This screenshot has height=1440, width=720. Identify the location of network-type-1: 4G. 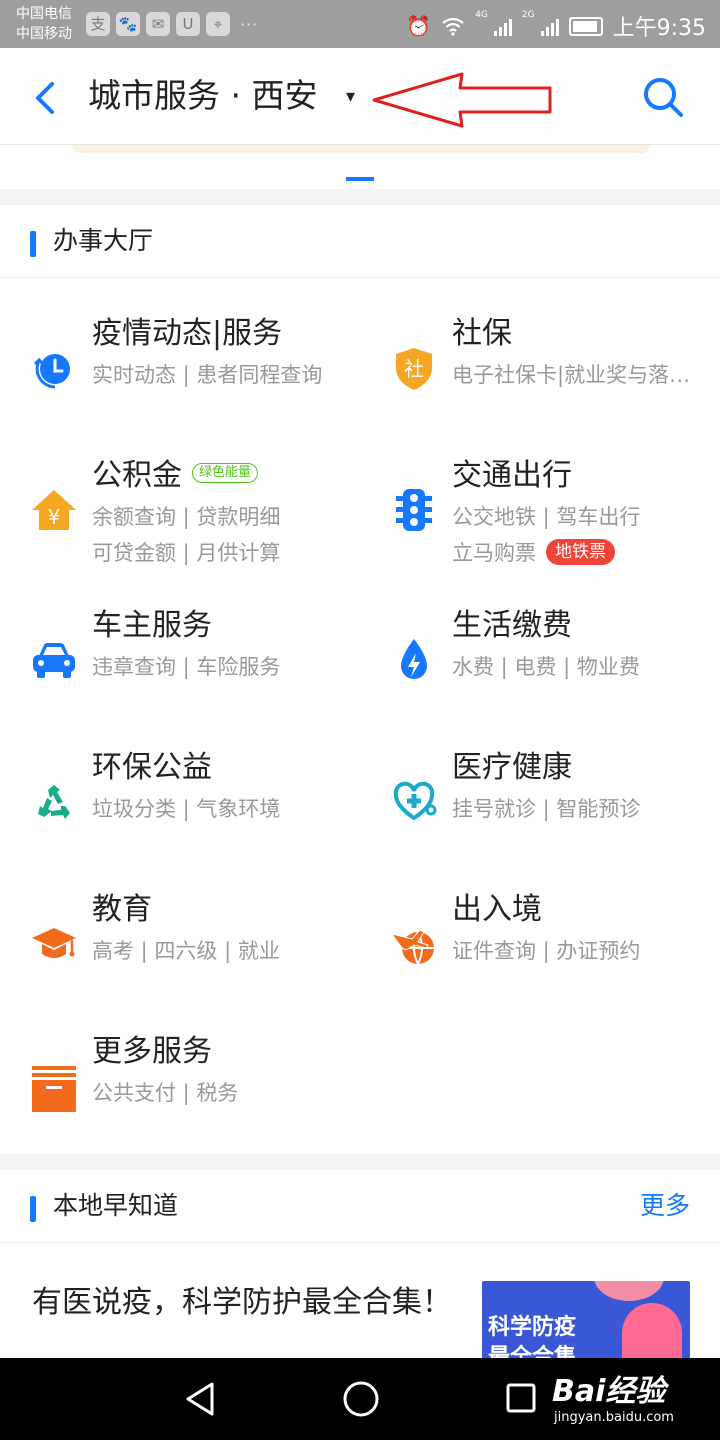
(481, 15).